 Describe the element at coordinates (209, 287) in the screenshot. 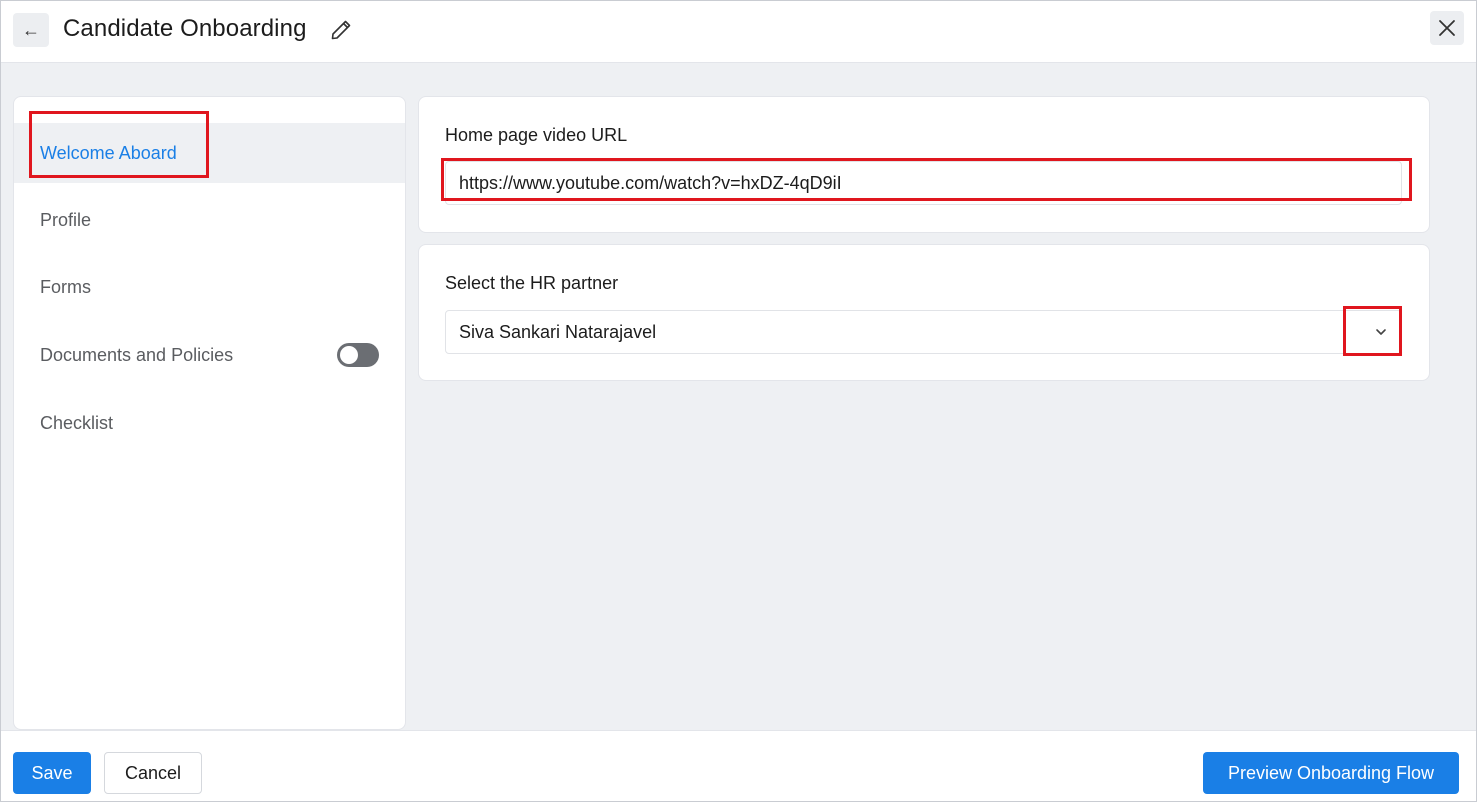

I see `sidebar-item-forms: Forms` at that location.